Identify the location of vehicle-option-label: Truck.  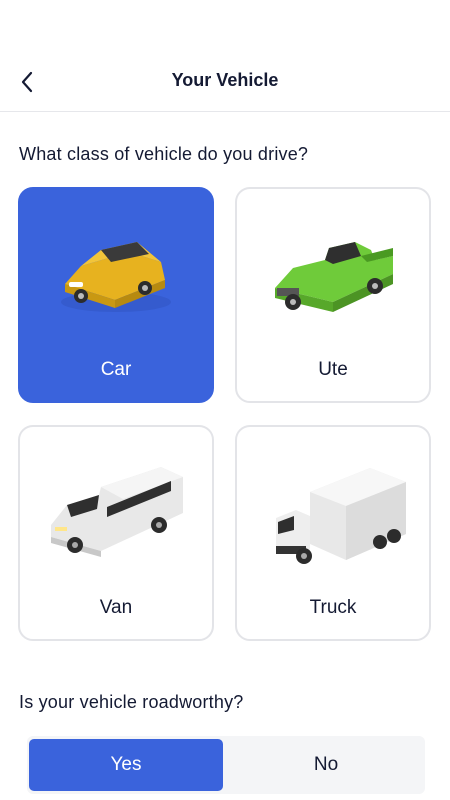
(333, 607).